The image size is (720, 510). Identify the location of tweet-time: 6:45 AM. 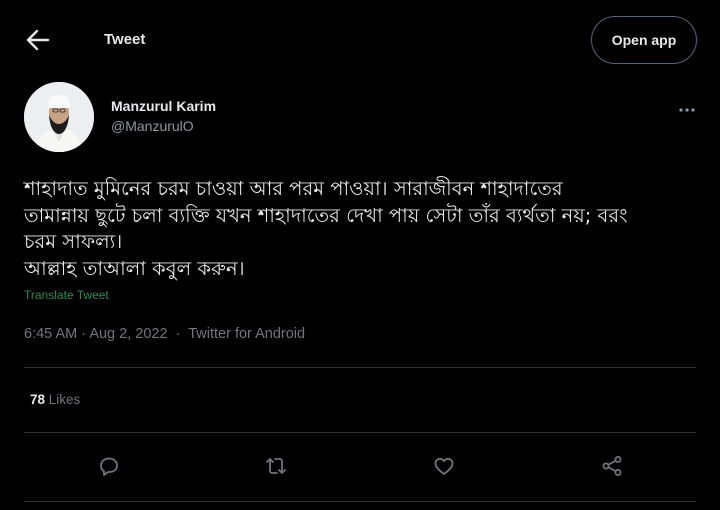
(50, 334).